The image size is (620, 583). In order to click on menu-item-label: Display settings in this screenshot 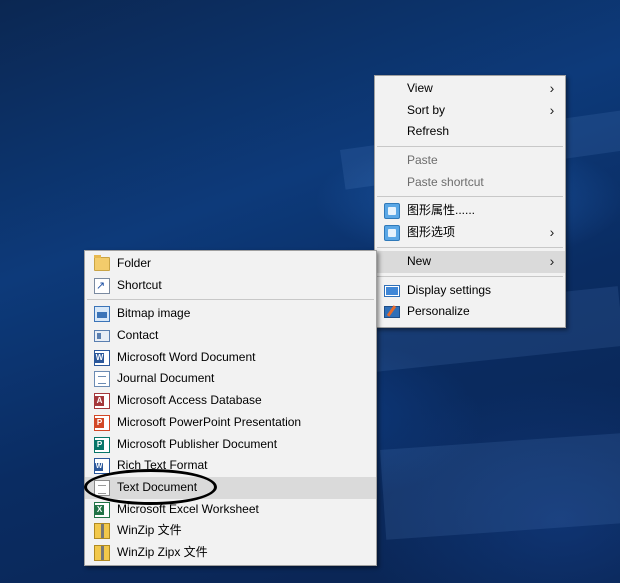, I will do `click(449, 289)`.